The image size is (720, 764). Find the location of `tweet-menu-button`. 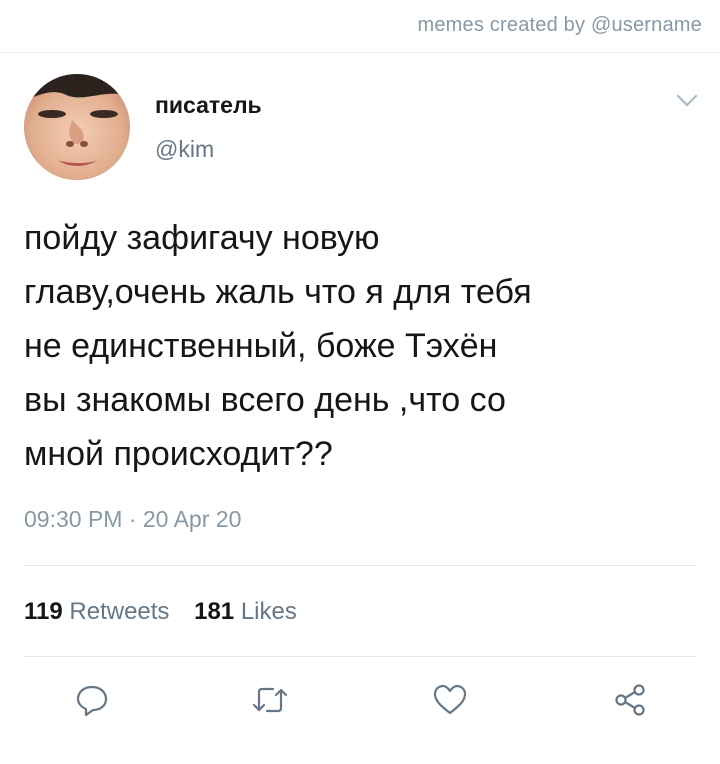

tweet-menu-button is located at coordinates (687, 101).